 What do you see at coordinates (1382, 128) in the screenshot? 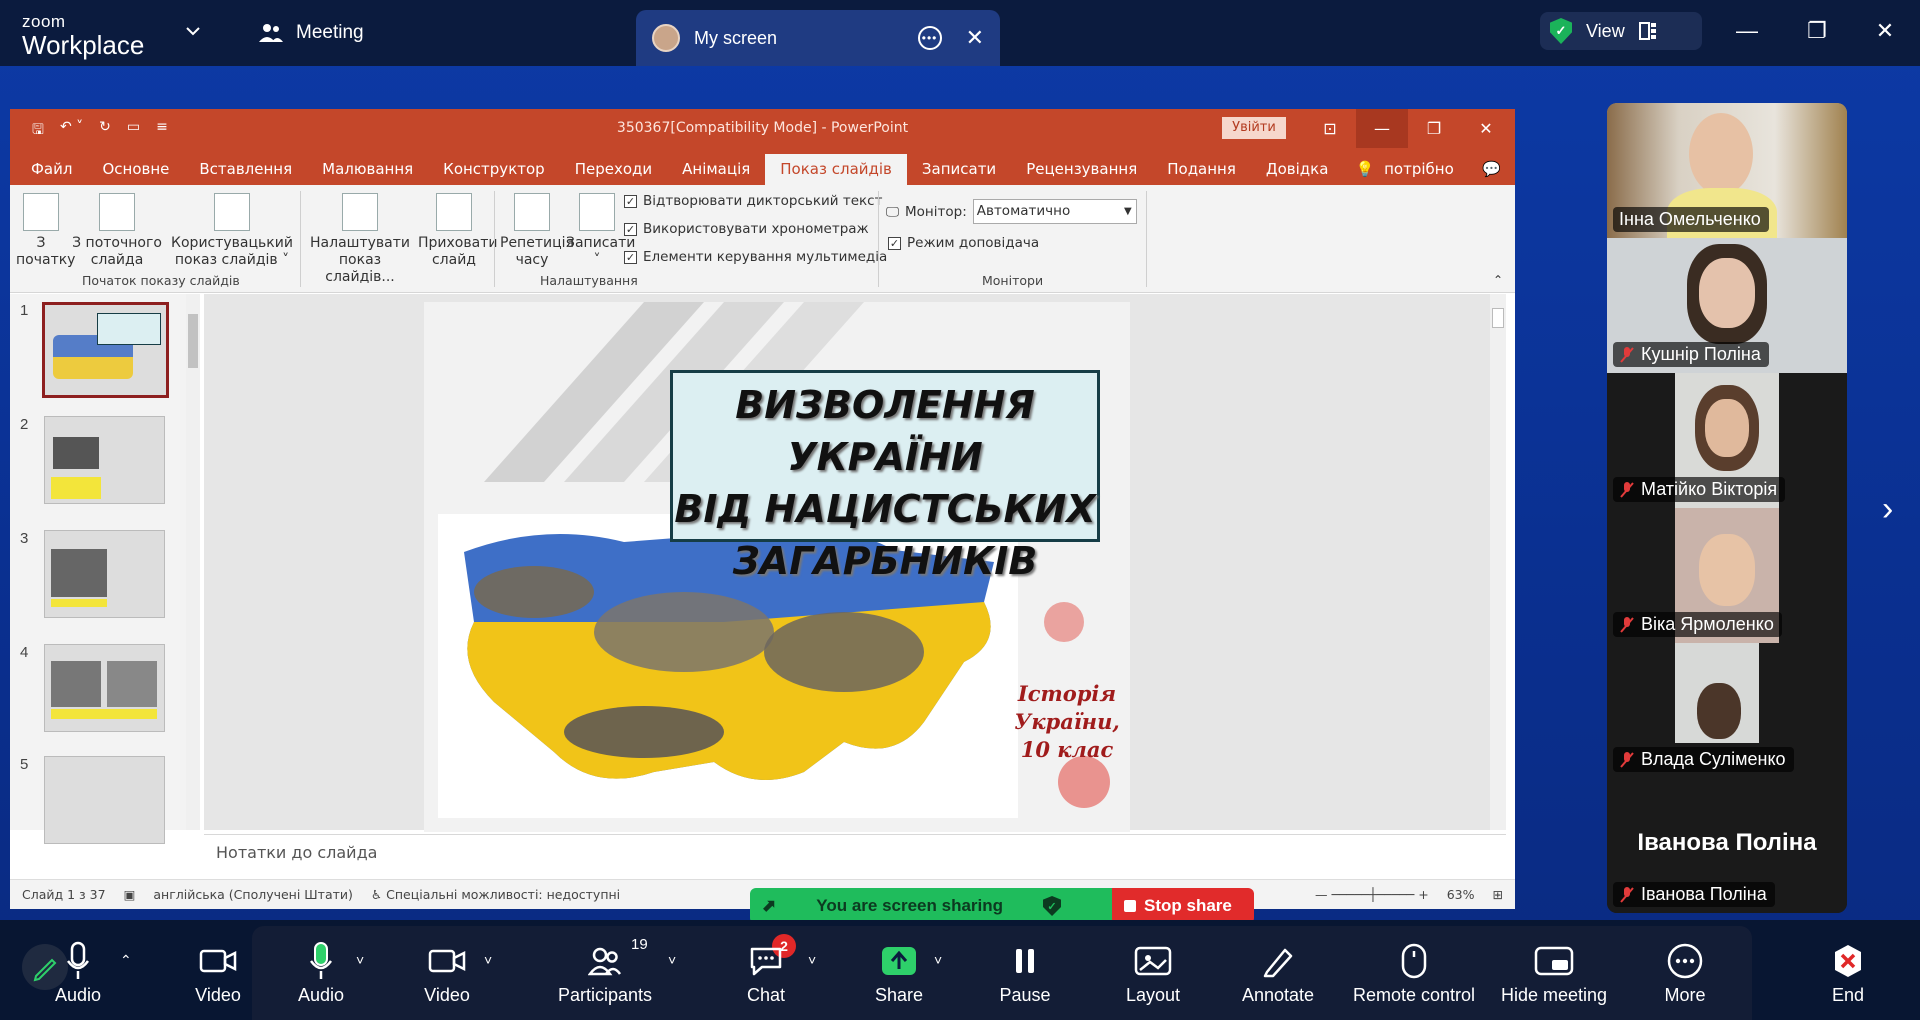
I see `ppt-minimize-icon: —` at bounding box center [1382, 128].